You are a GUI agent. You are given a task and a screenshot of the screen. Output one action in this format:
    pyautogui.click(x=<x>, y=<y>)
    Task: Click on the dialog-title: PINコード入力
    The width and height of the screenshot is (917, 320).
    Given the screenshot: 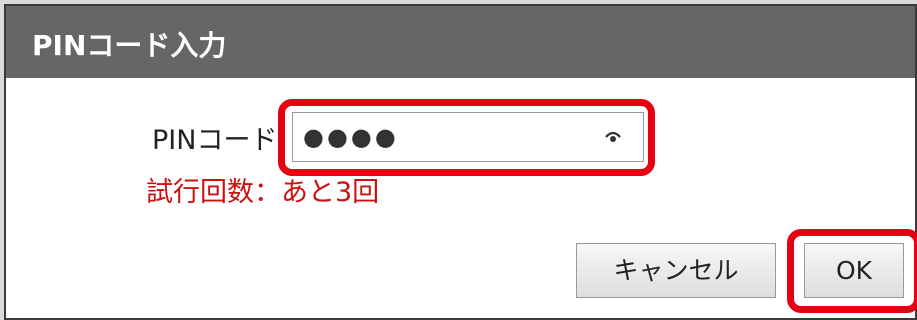 What is the action you would take?
    pyautogui.click(x=129, y=45)
    